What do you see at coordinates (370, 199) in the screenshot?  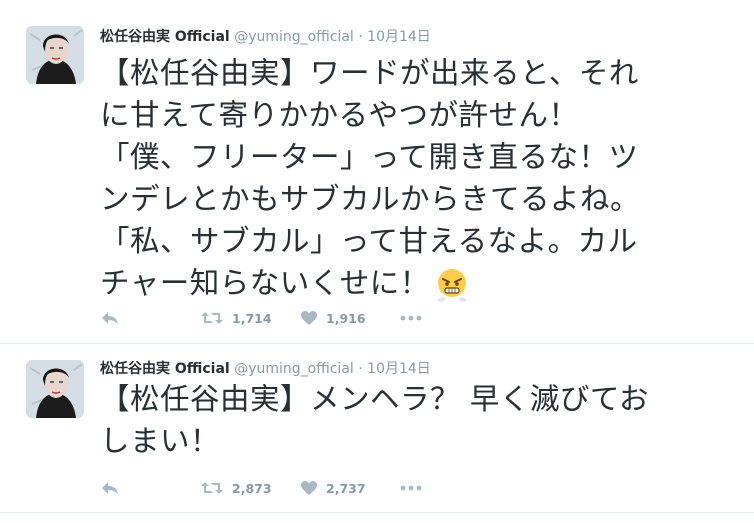 I see `tweet-text-line: ンデレとかもサブカルからきてるよね。` at bounding box center [370, 199].